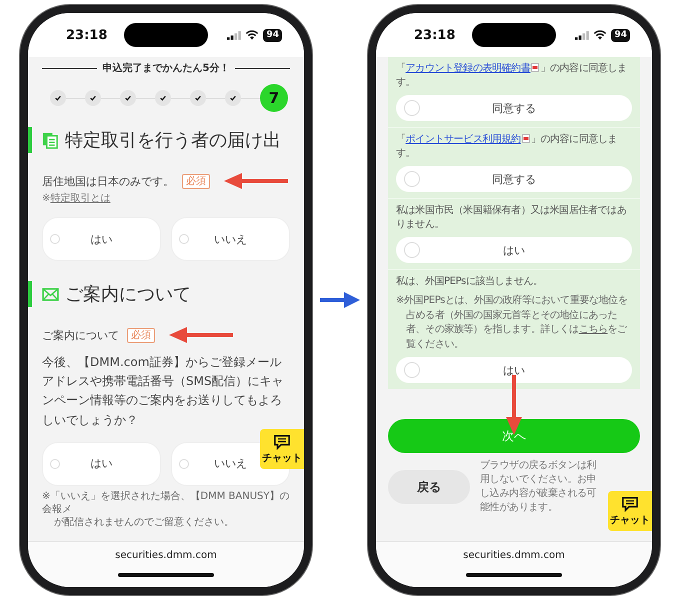 The width and height of the screenshot is (680, 600). I want to click on question-label: ご案内について, so click(80, 335).